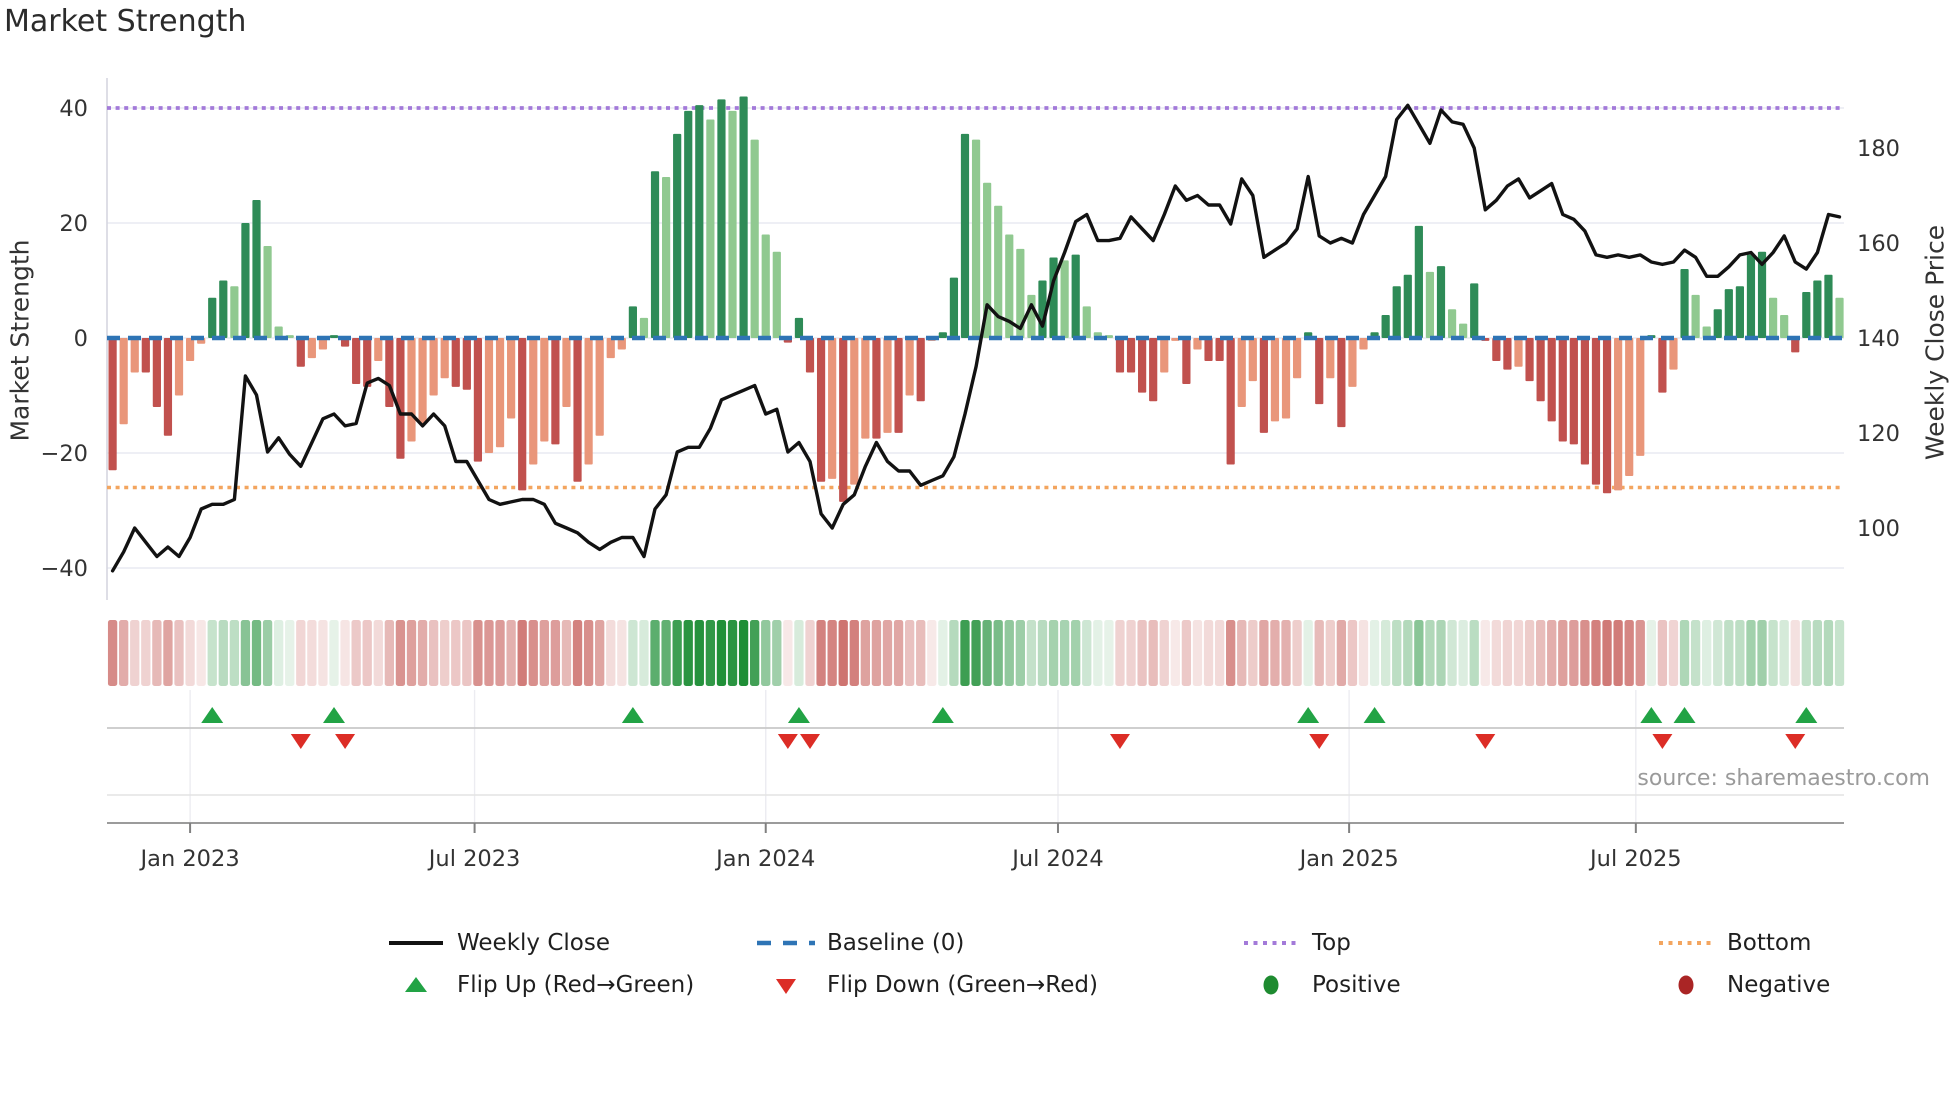  Describe the element at coordinates (1783, 778) in the screenshot. I see `source-credit: source: sharemaestro.com` at that location.